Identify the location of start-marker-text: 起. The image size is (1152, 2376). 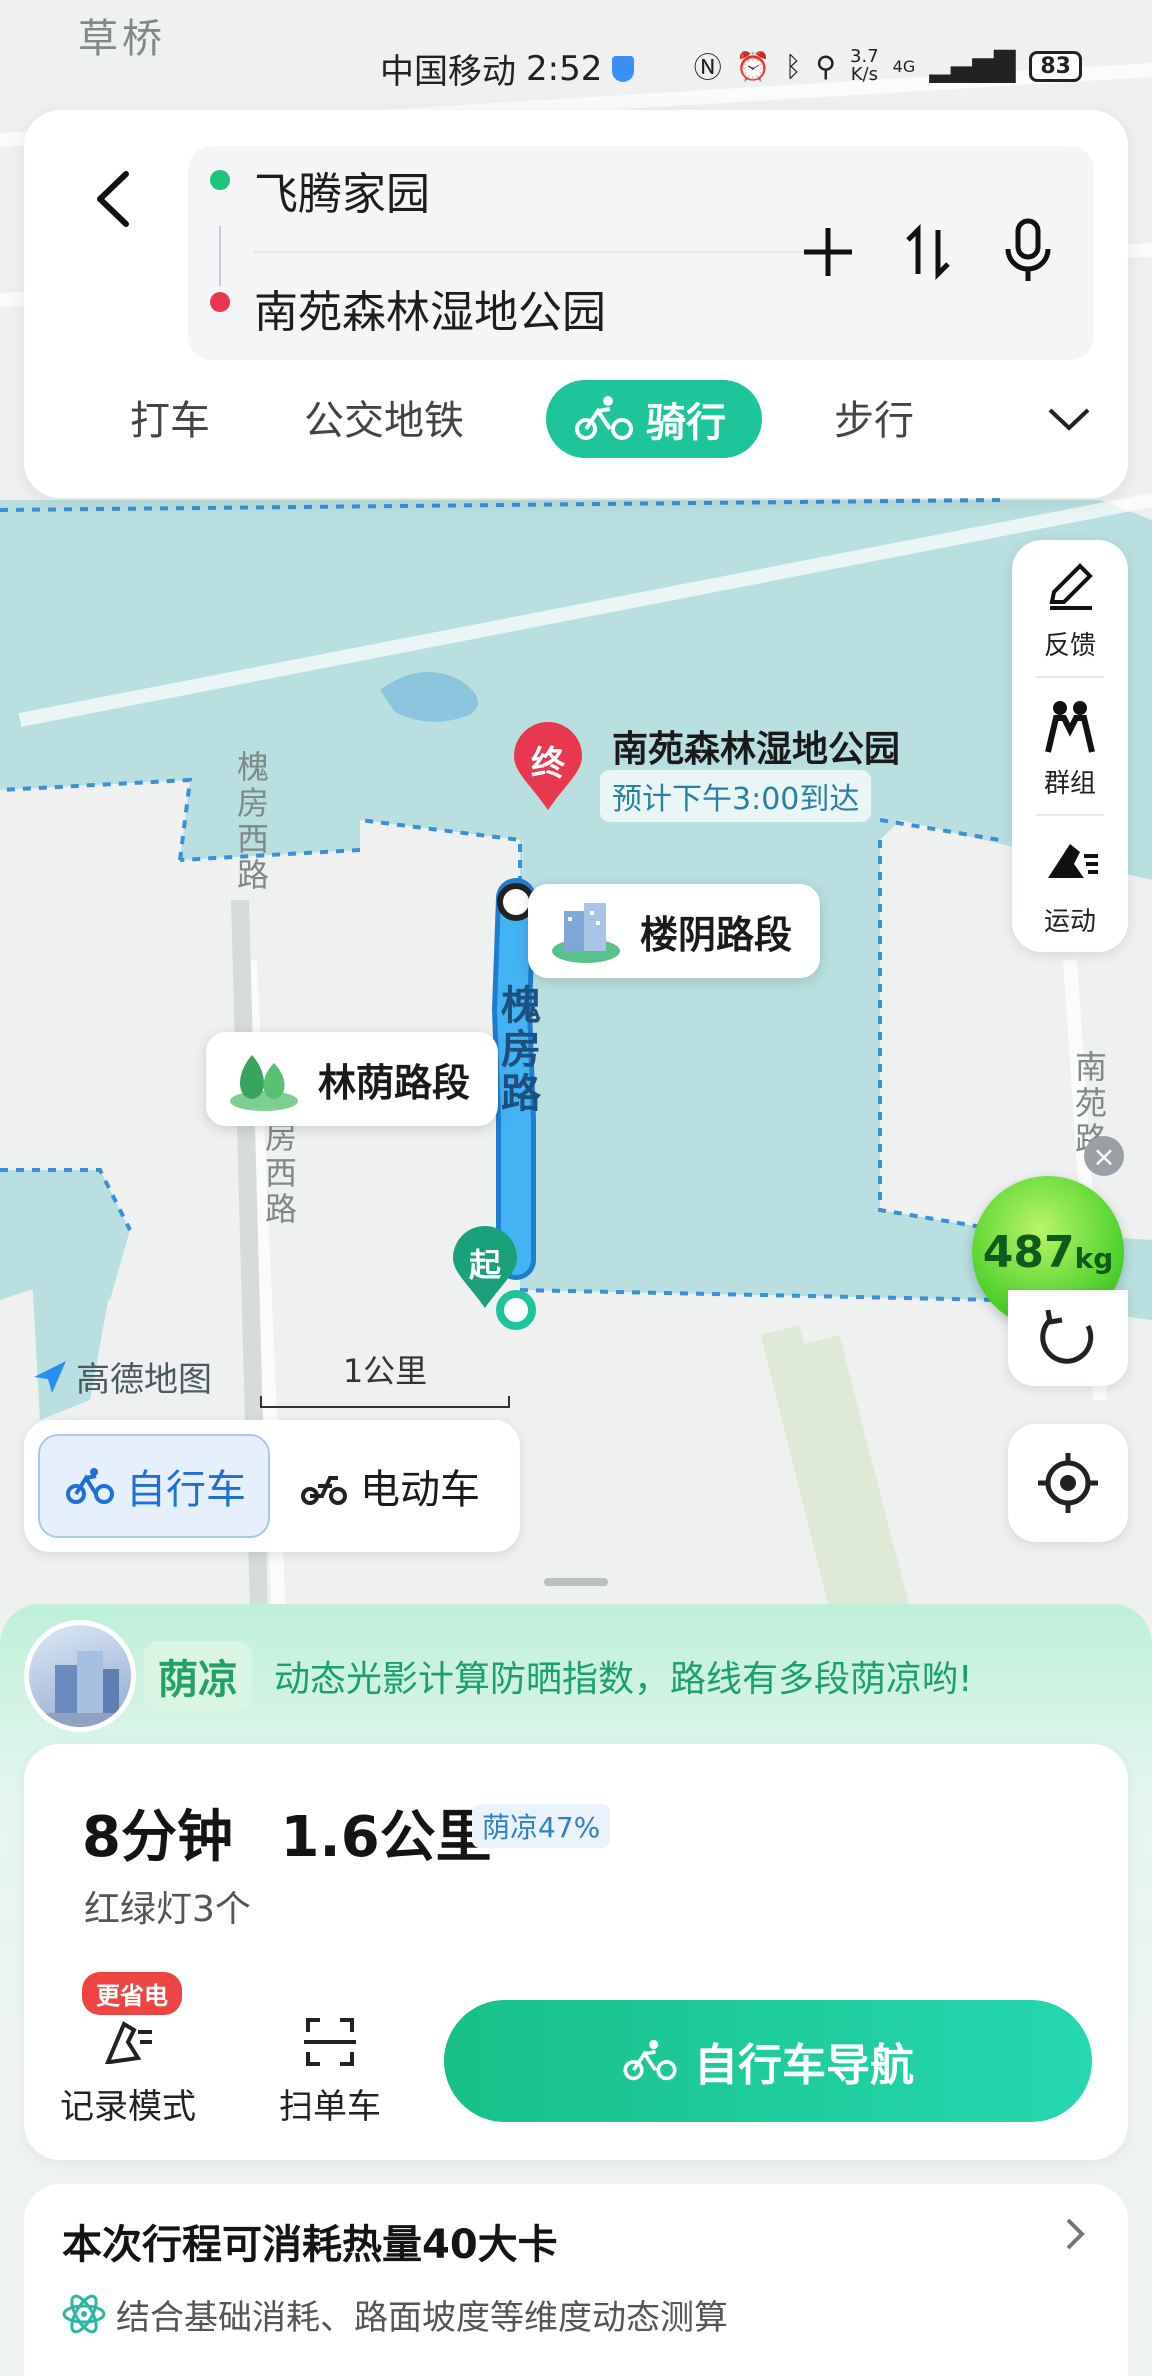
(484, 1265).